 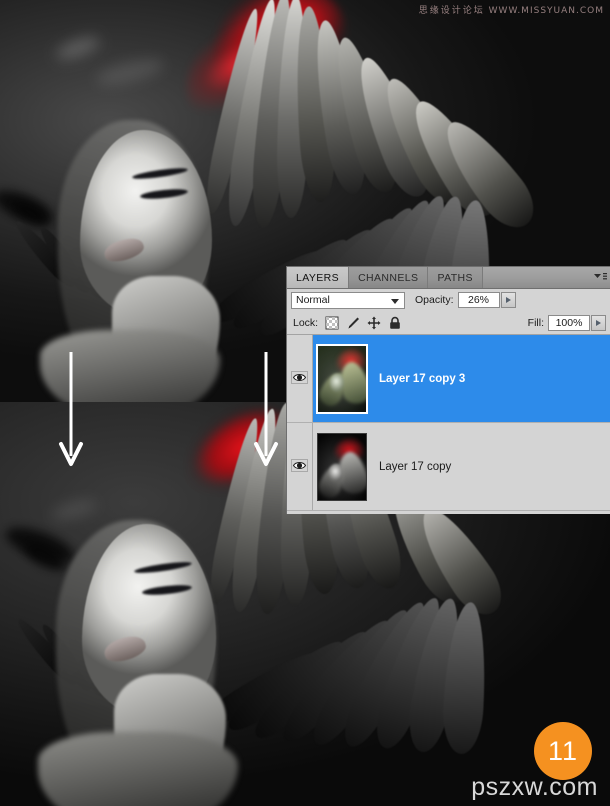 I want to click on lock-fill-row: Lock: Fill: 100%, so click(x=448, y=323).